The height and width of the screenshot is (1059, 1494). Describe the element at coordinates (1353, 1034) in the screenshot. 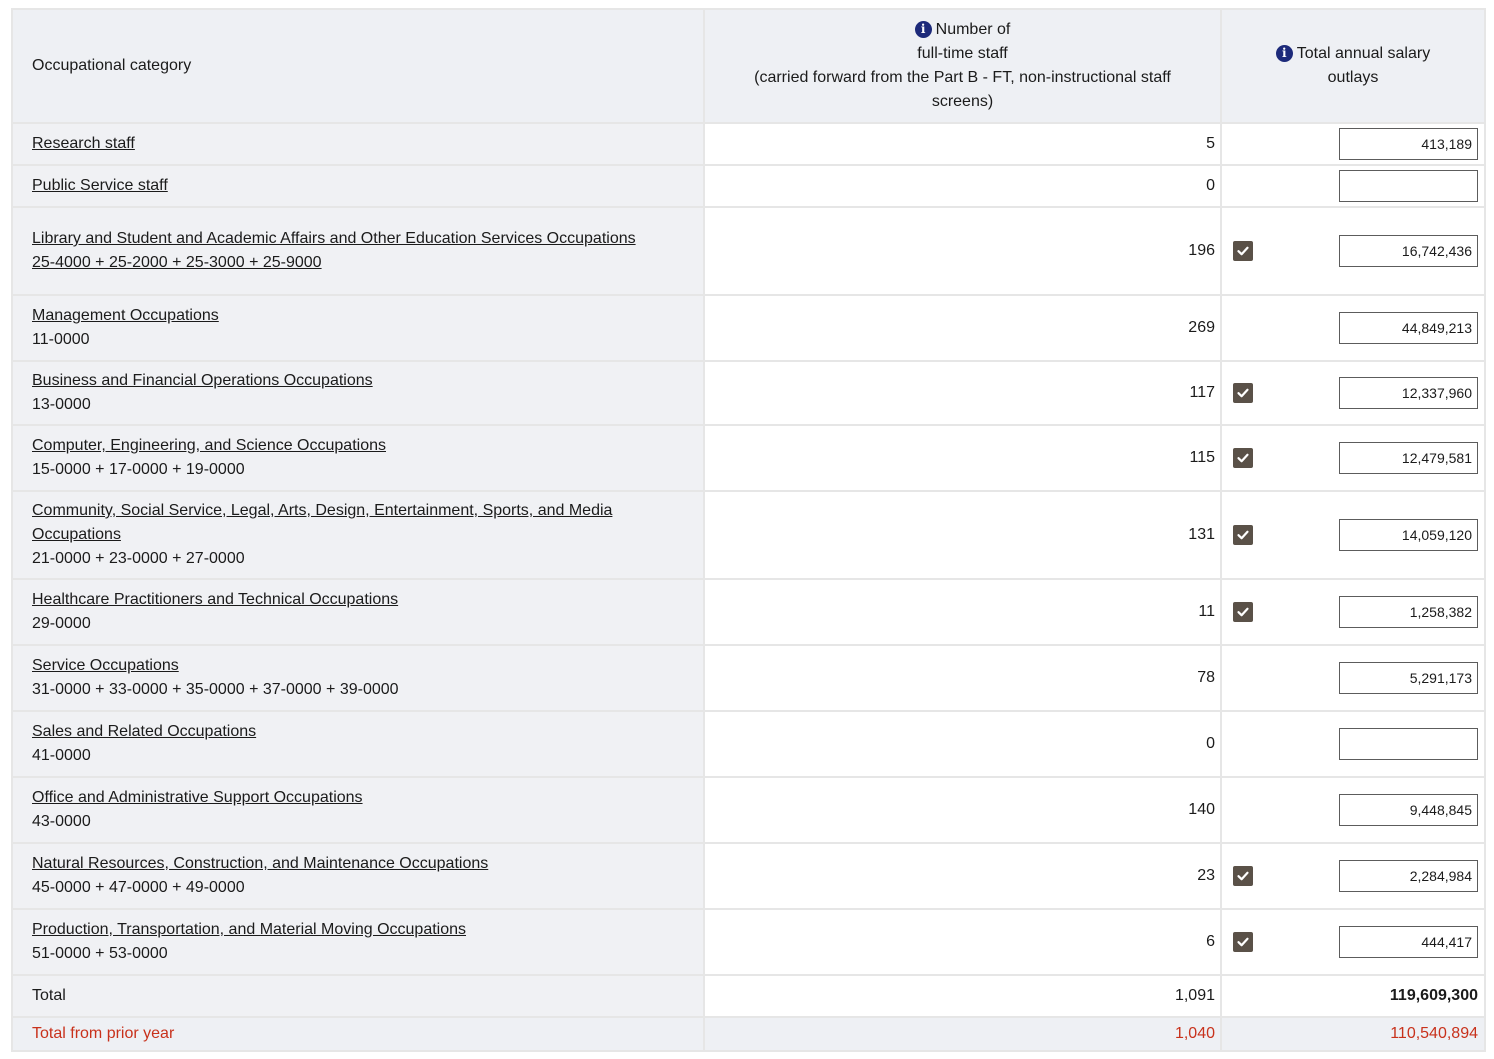

I see `prior-year-salary: 110,540,894` at that location.